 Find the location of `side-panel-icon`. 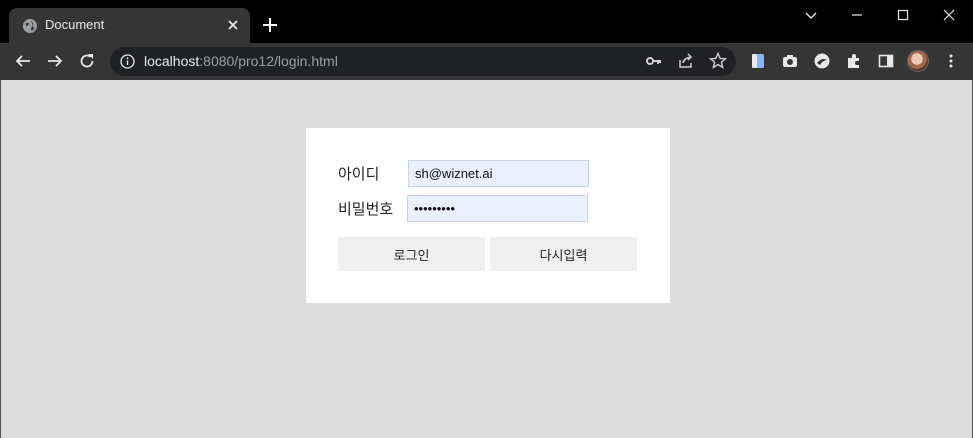

side-panel-icon is located at coordinates (886, 61).